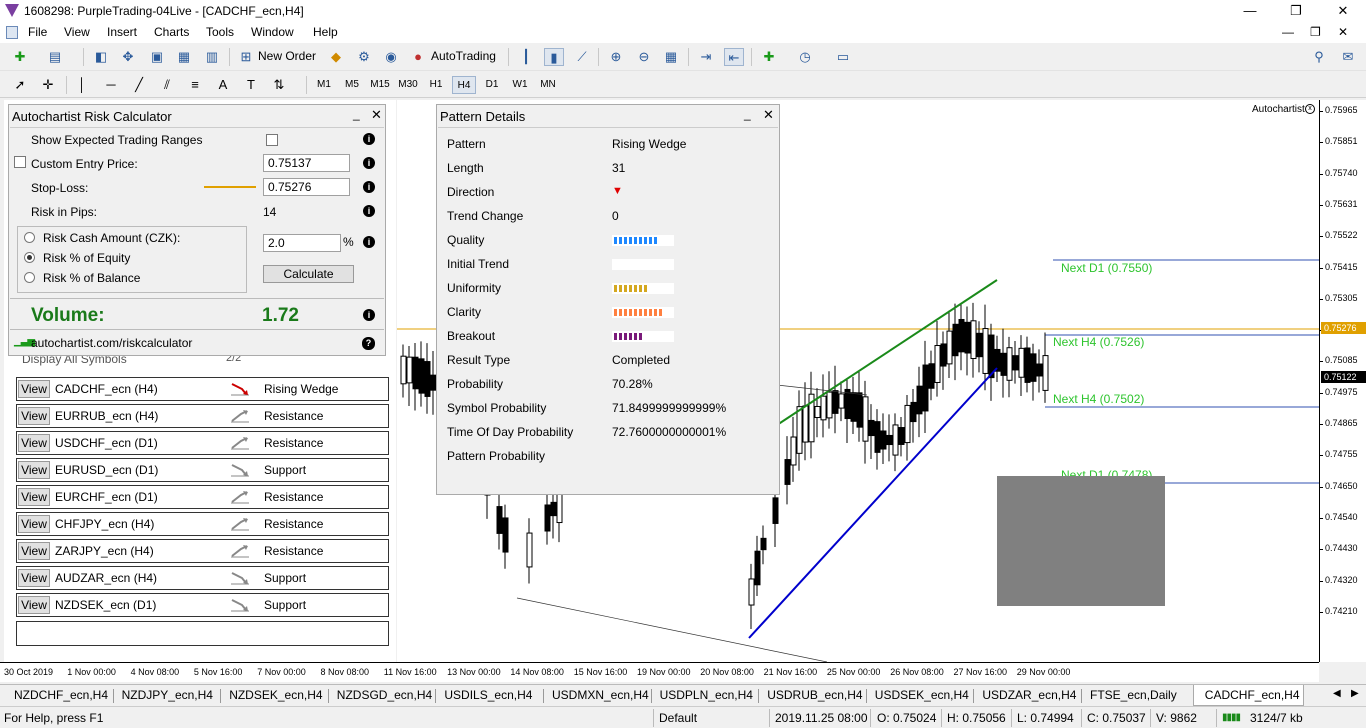  Describe the element at coordinates (202, 578) in the screenshot. I see `pattern-row: View AUDZAR_ecn (H4) Support` at that location.